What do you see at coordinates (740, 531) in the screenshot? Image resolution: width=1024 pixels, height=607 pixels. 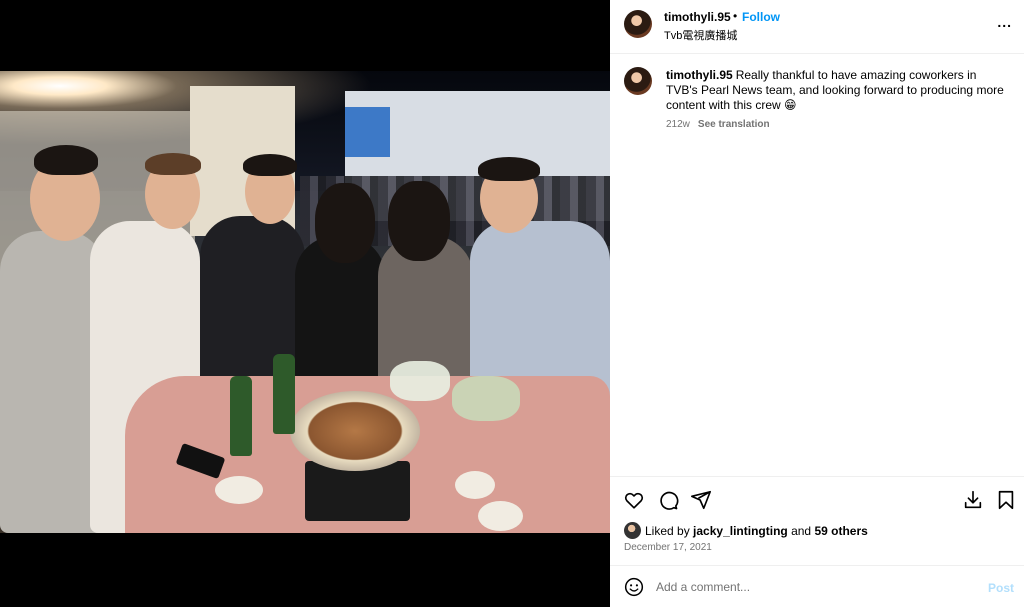 I see `liker-username: jacky_lintingting` at bounding box center [740, 531].